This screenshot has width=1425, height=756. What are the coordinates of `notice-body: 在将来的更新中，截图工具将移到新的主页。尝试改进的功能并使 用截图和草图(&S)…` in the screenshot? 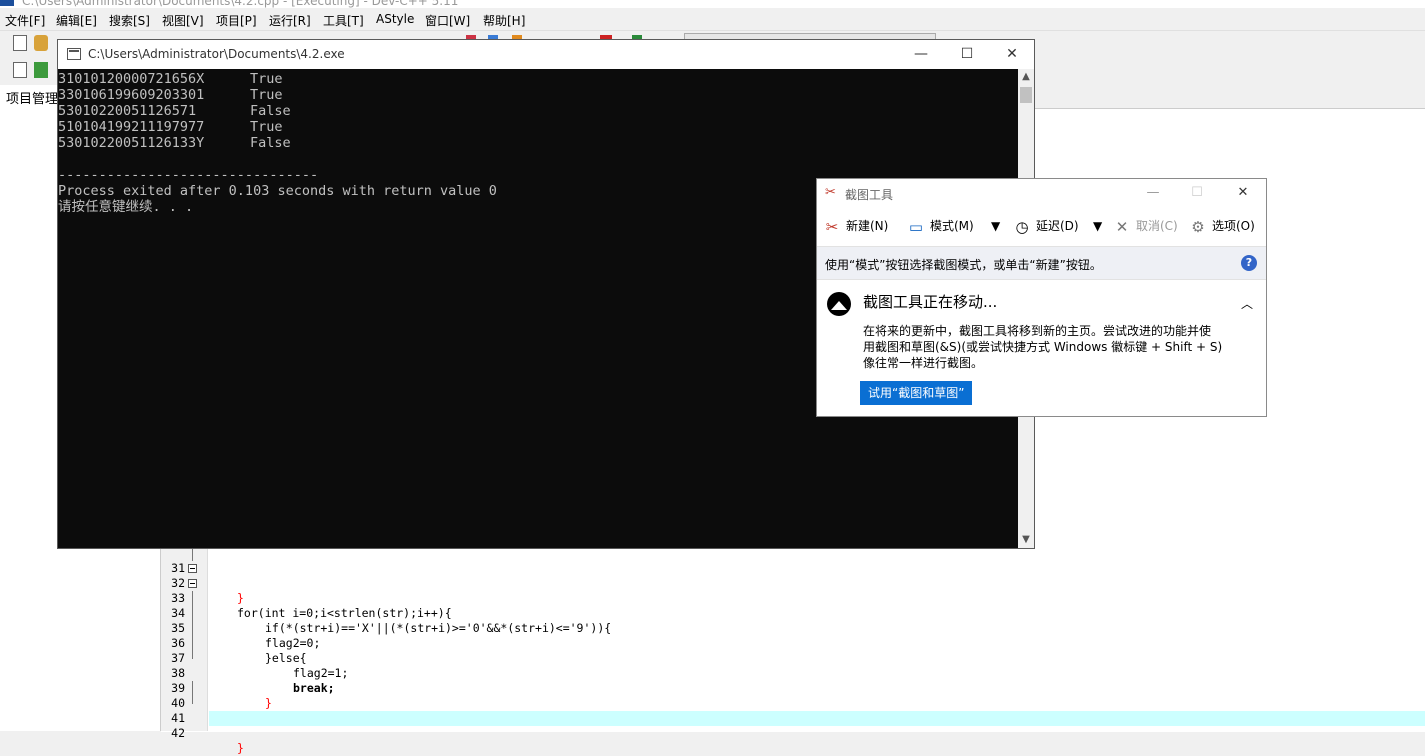 It's located at (1043, 347).